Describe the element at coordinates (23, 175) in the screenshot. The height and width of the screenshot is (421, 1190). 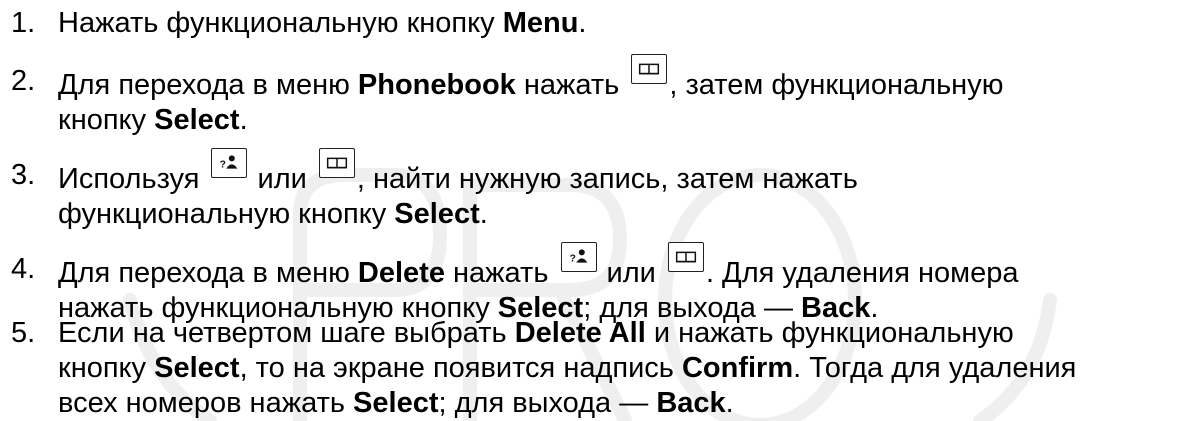
I see `step-number: 3.` at that location.